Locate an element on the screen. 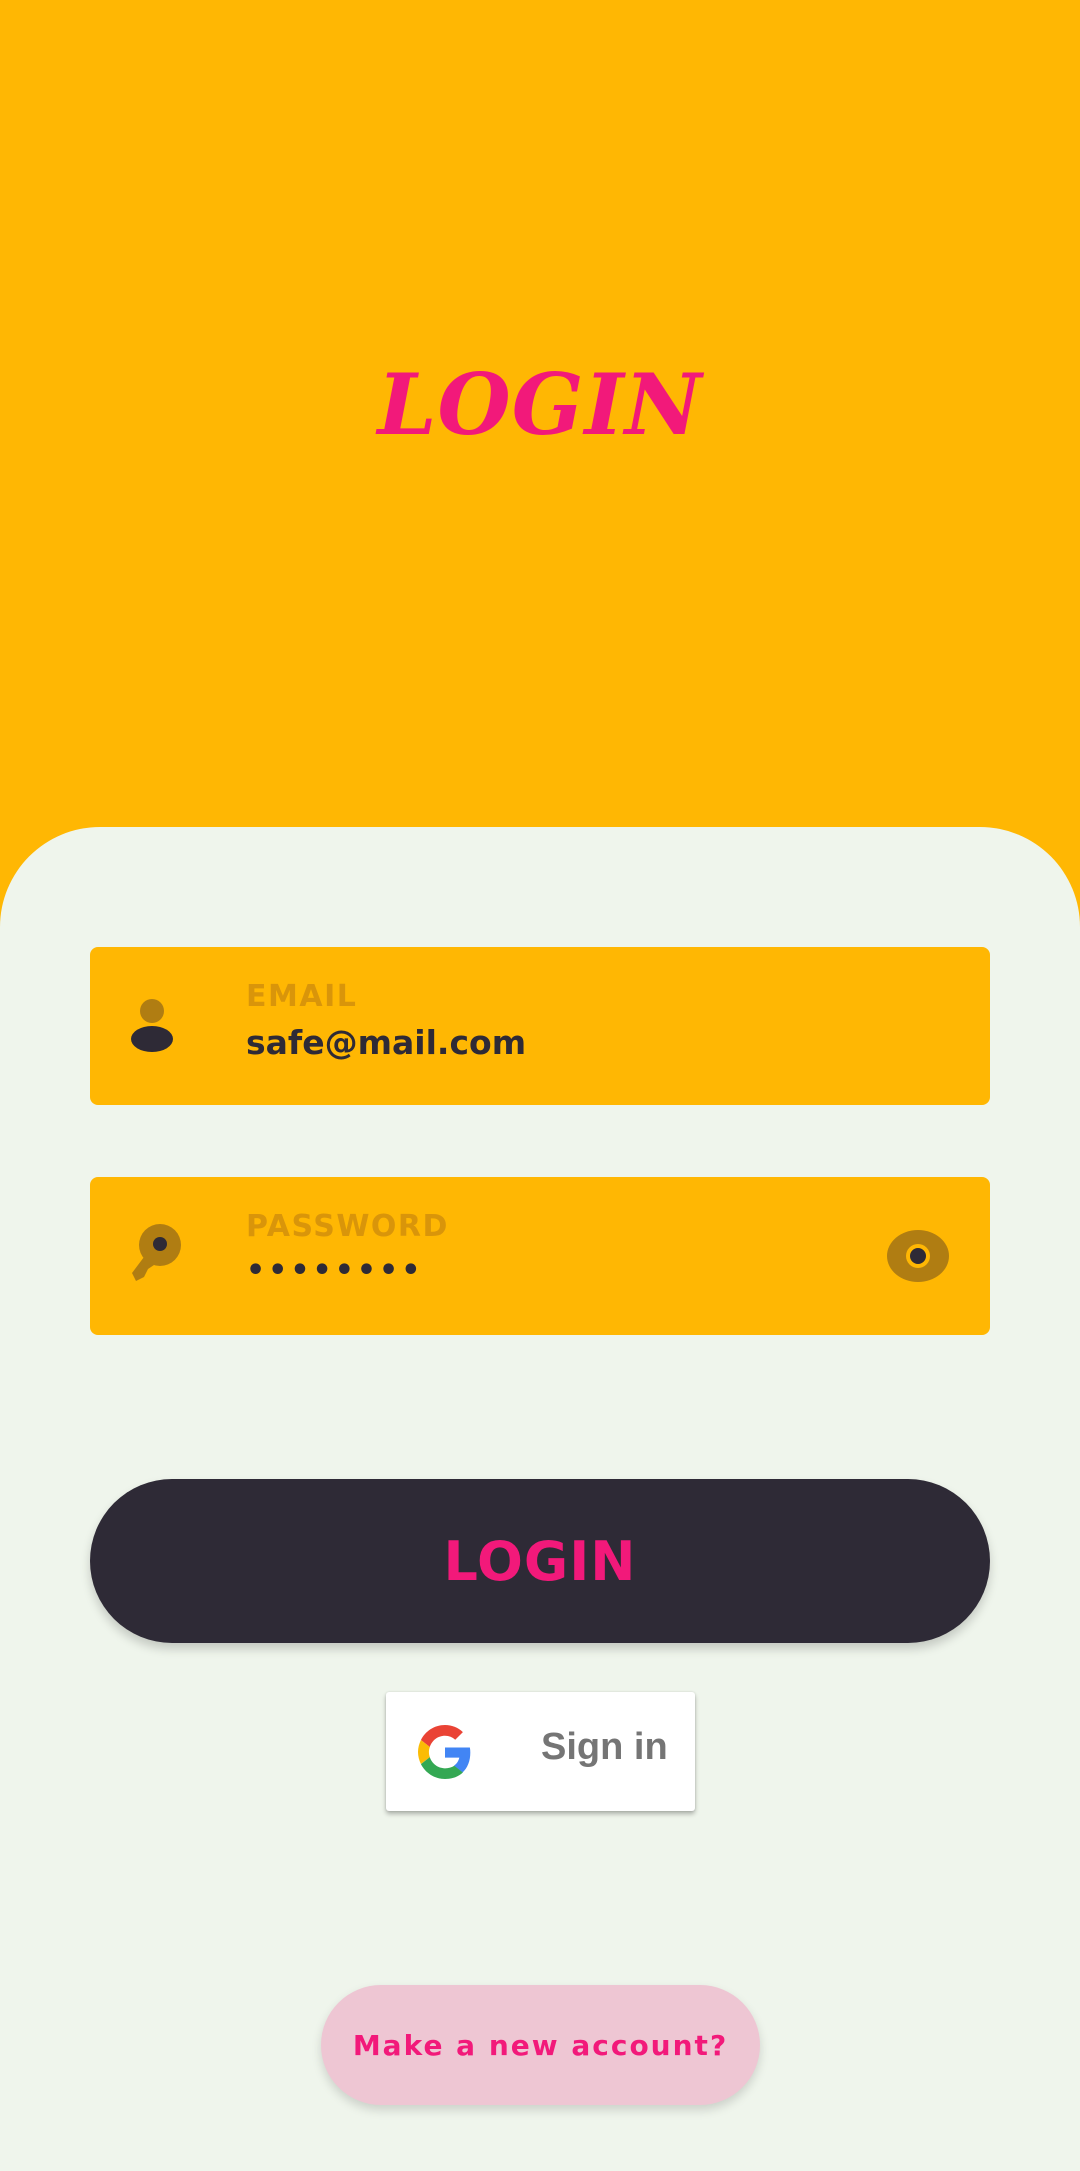 This screenshot has height=2171, width=1080. eye-icon is located at coordinates (918, 1256).